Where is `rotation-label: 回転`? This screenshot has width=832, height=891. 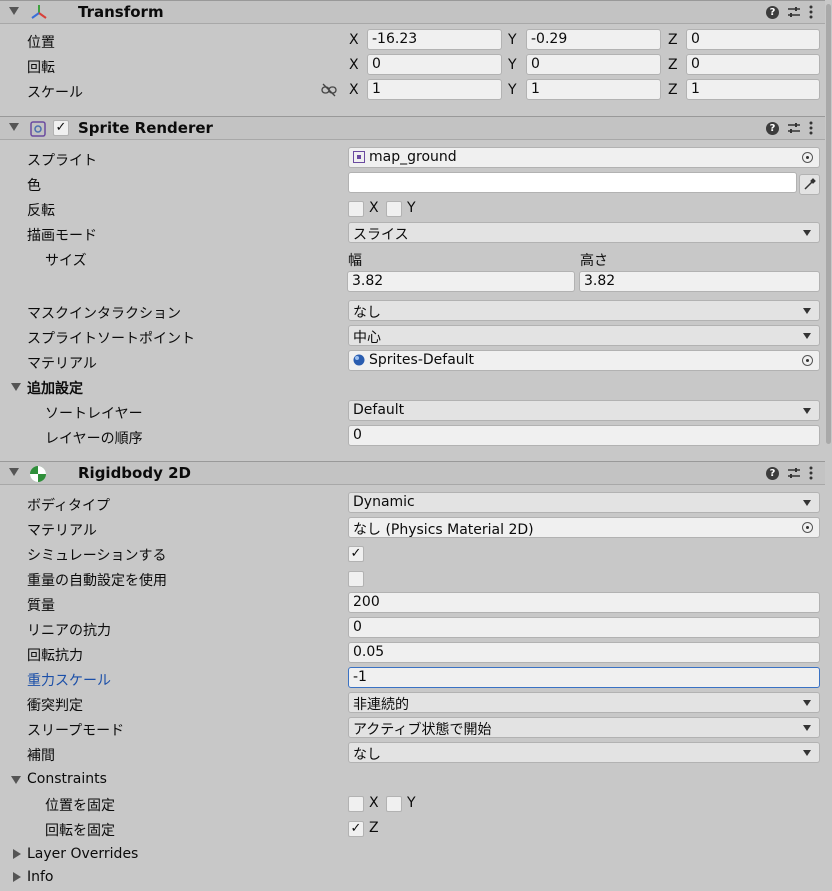 rotation-label: 回転 is located at coordinates (41, 68).